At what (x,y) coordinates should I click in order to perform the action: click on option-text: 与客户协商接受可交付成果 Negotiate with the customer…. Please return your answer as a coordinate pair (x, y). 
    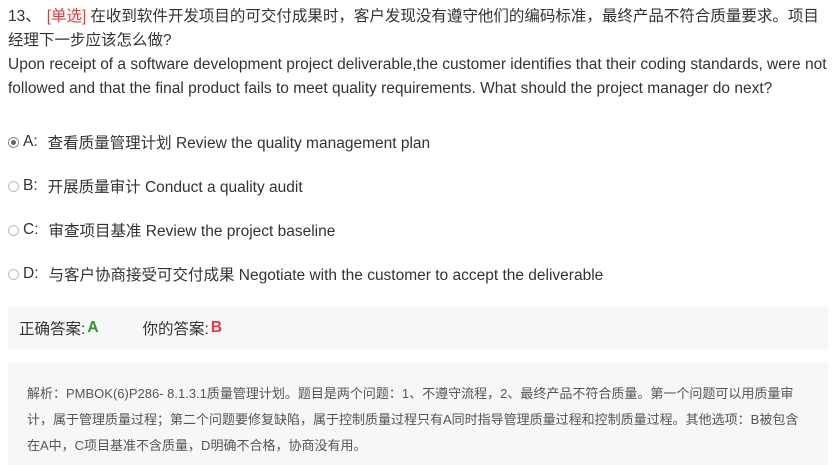
    Looking at the image, I should click on (326, 275).